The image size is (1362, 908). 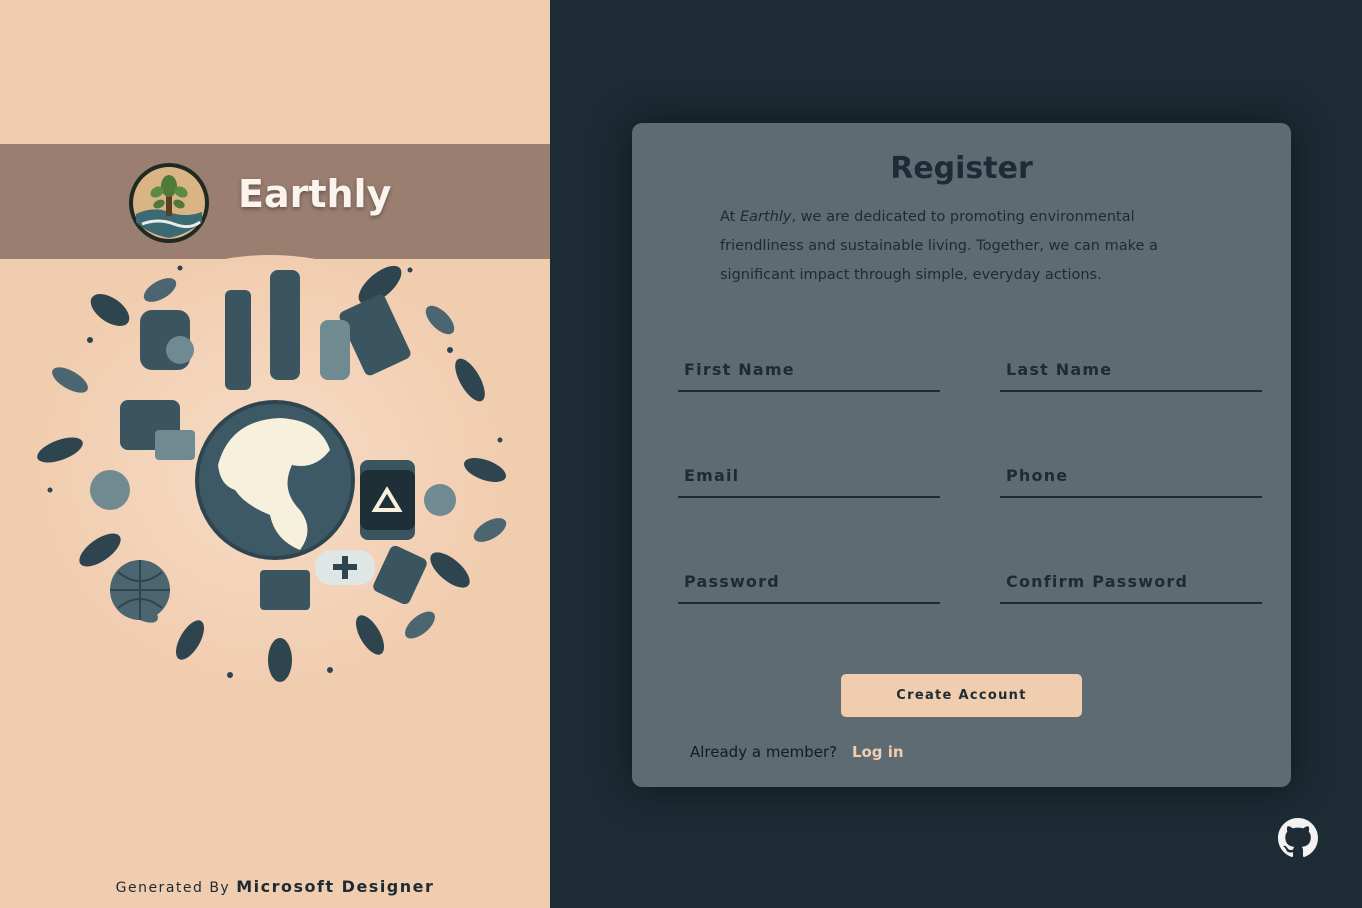 What do you see at coordinates (961, 168) in the screenshot?
I see `form-title: Register` at bounding box center [961, 168].